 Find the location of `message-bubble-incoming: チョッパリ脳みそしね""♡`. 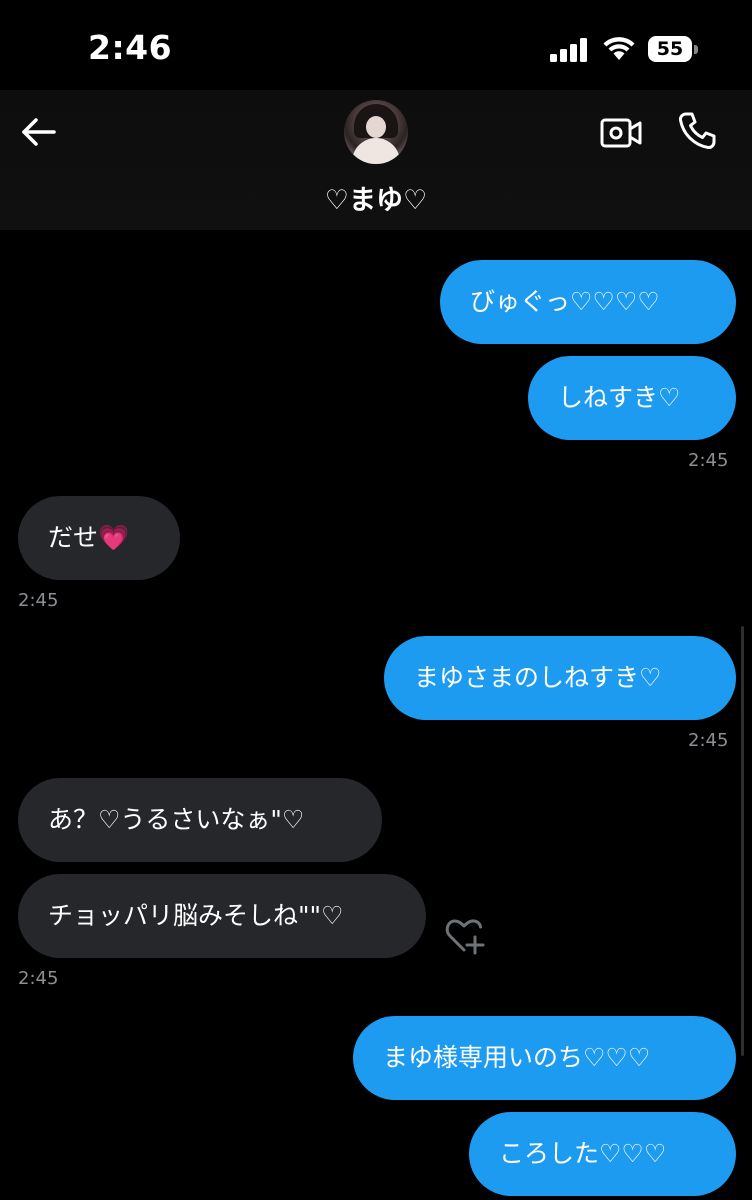

message-bubble-incoming: チョッパリ脳みそしね""♡ is located at coordinates (222, 916).